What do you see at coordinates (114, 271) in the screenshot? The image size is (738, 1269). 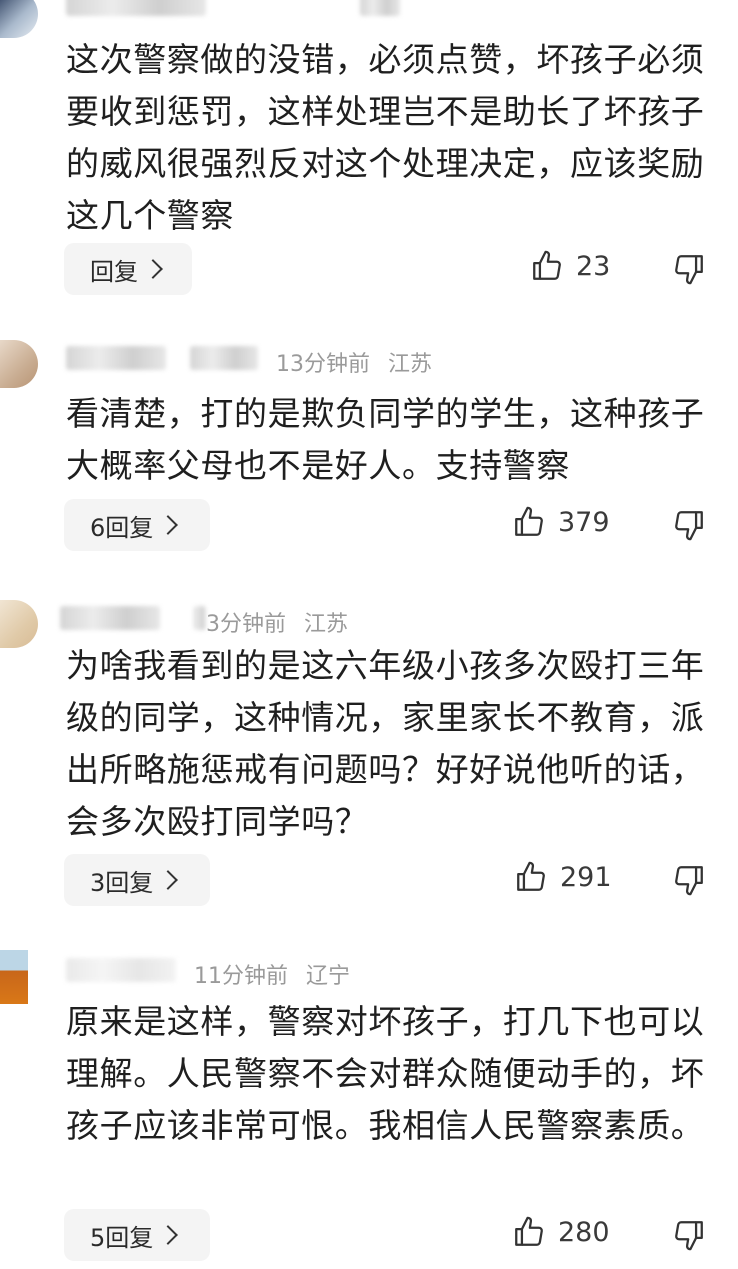 I see `reply-label: 回复` at bounding box center [114, 271].